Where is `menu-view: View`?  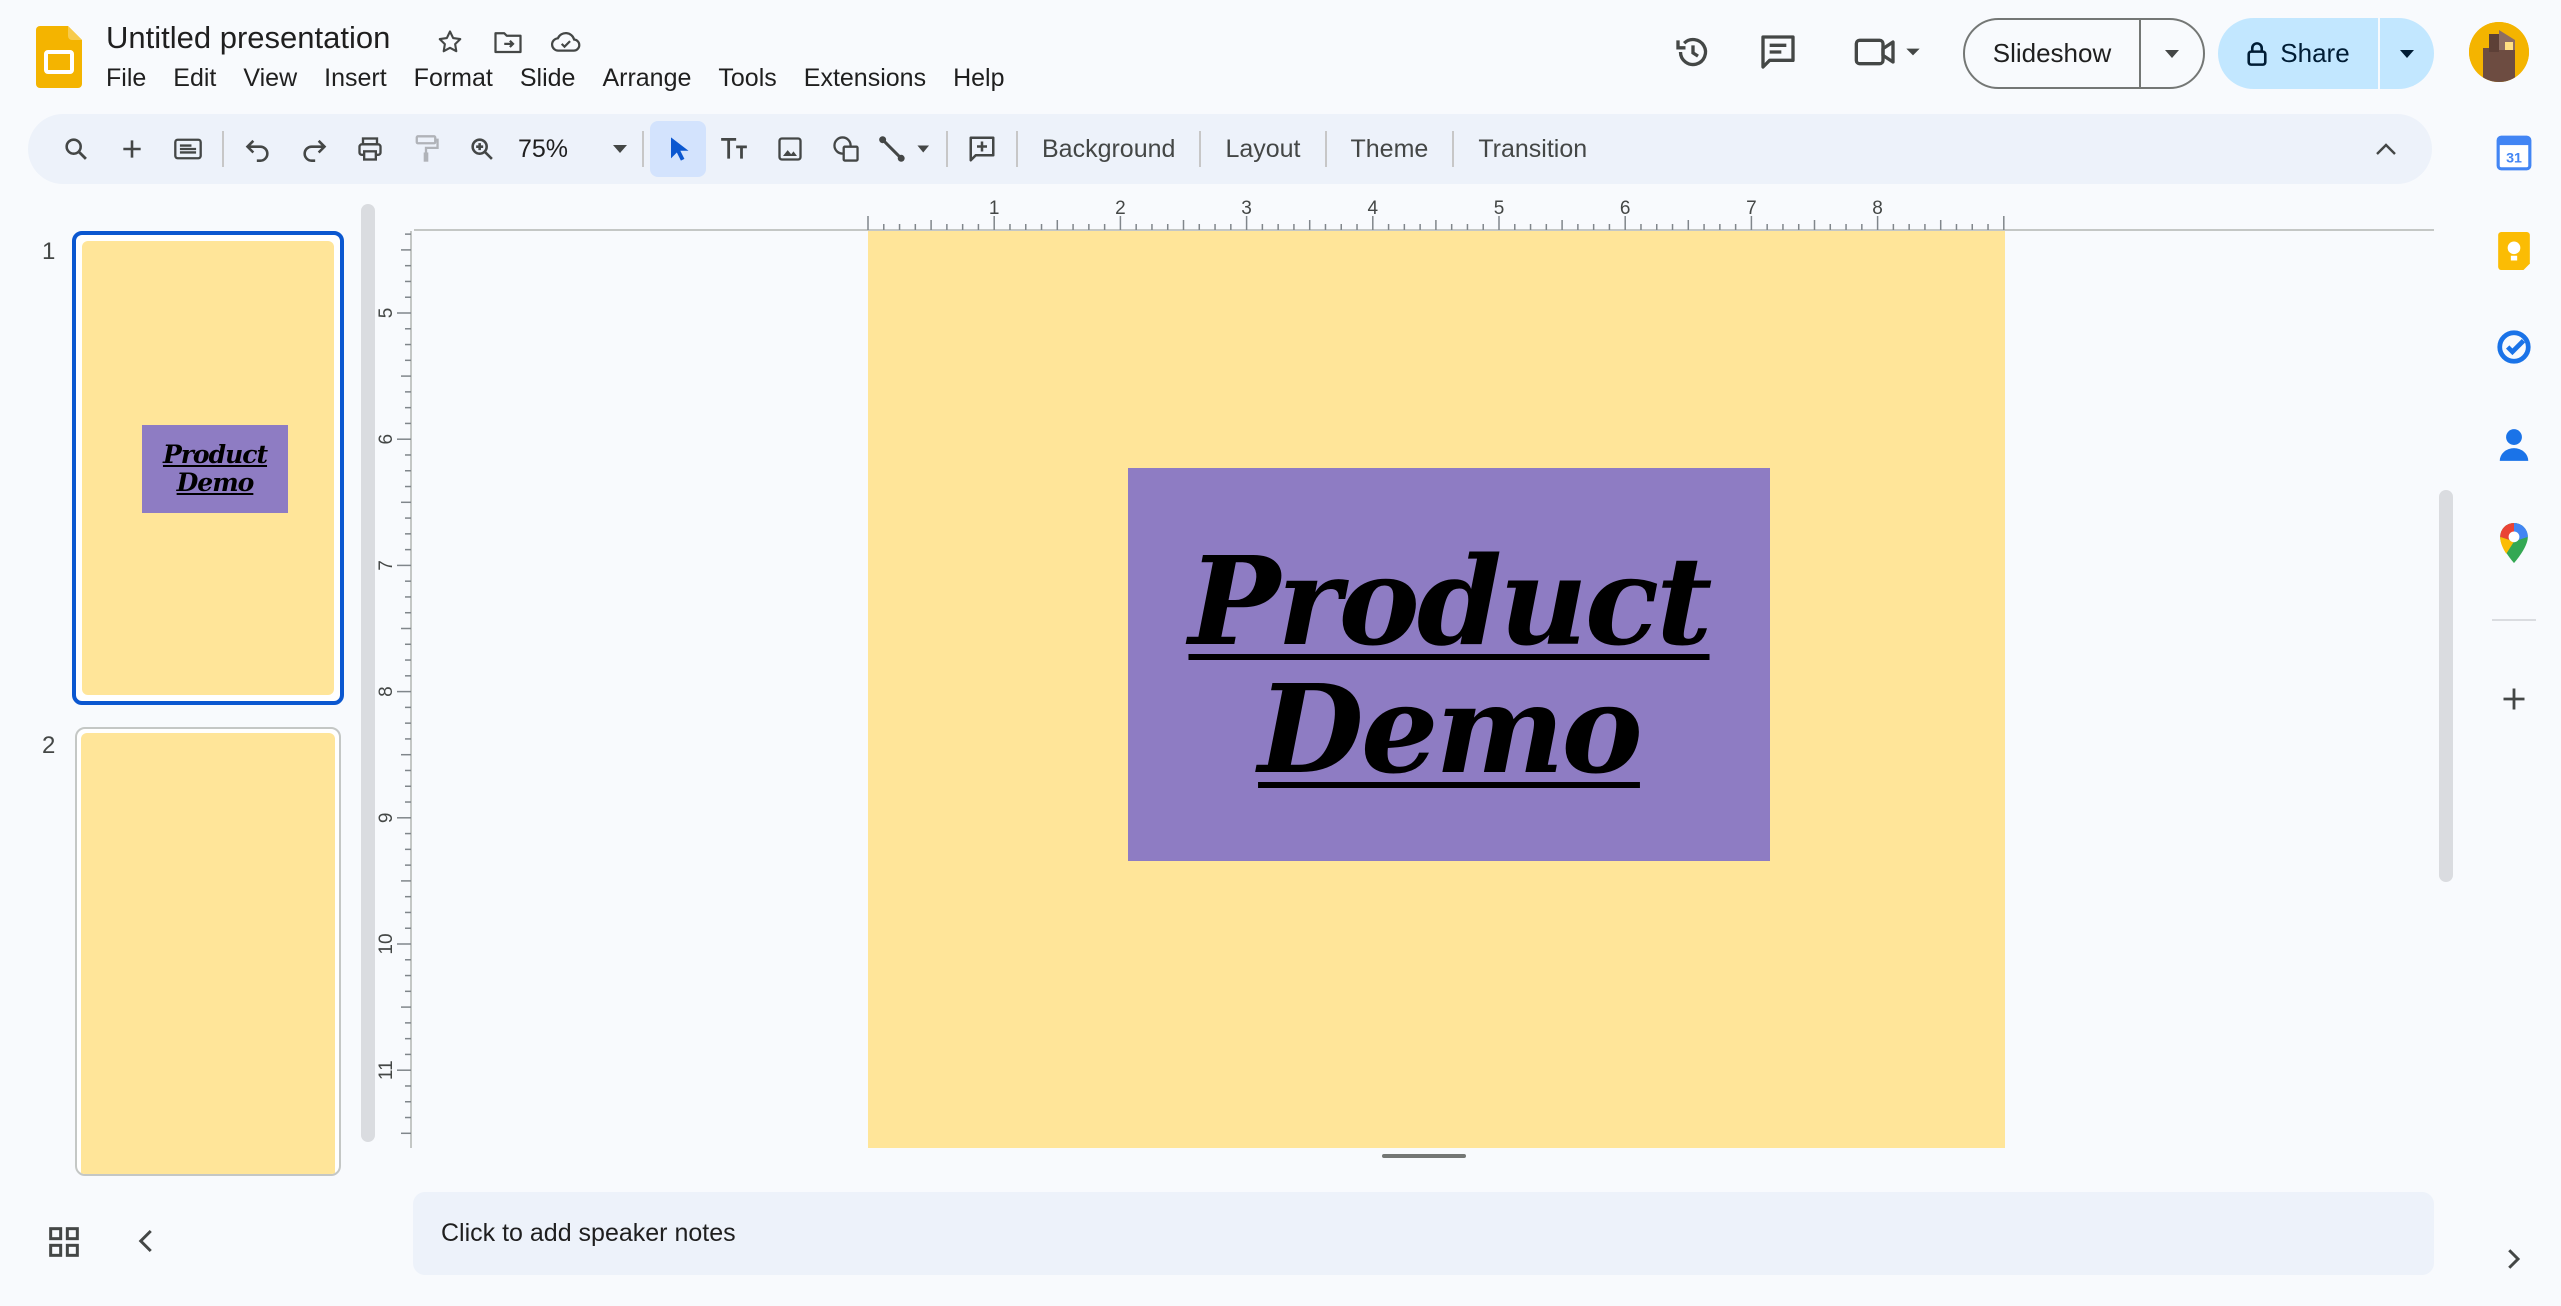 menu-view: View is located at coordinates (276, 78).